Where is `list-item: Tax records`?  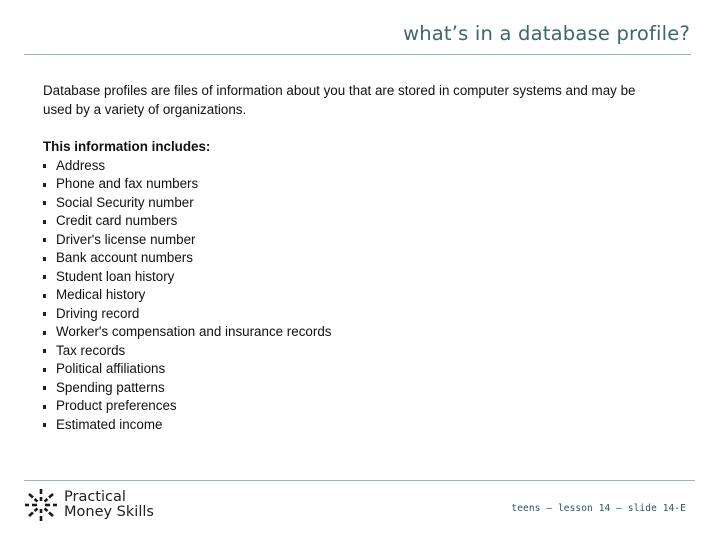 list-item: Tax records is located at coordinates (187, 351).